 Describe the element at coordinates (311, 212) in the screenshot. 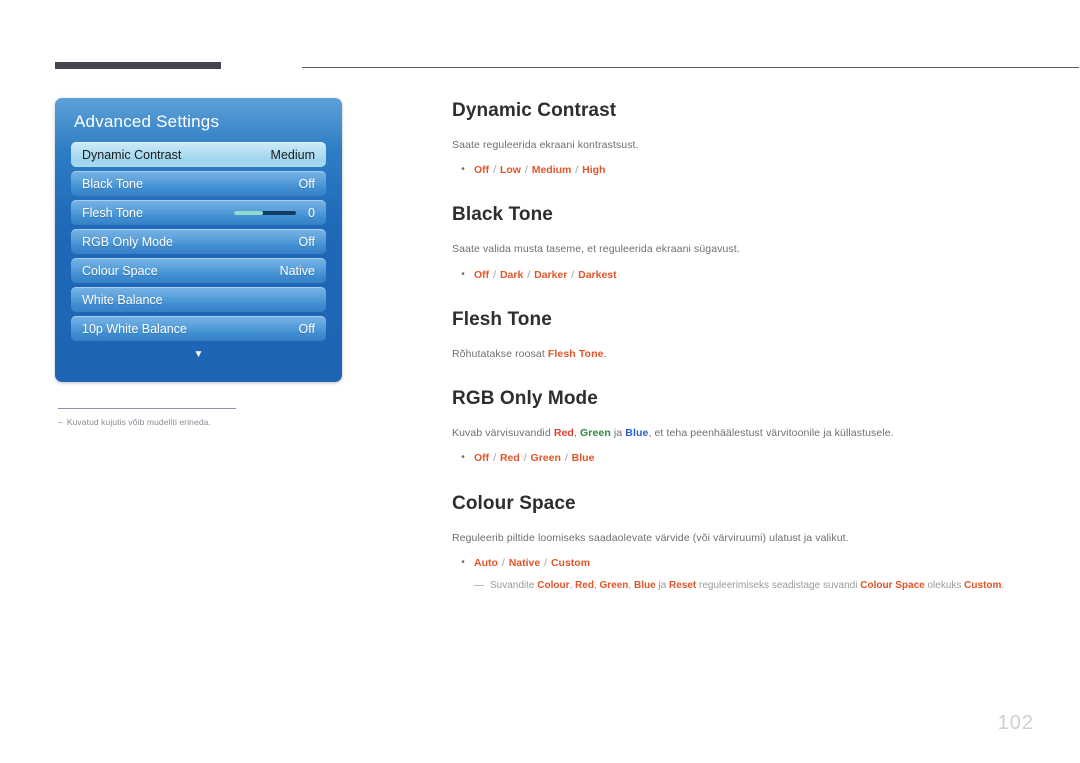

I see `osd-row-value: 0` at that location.